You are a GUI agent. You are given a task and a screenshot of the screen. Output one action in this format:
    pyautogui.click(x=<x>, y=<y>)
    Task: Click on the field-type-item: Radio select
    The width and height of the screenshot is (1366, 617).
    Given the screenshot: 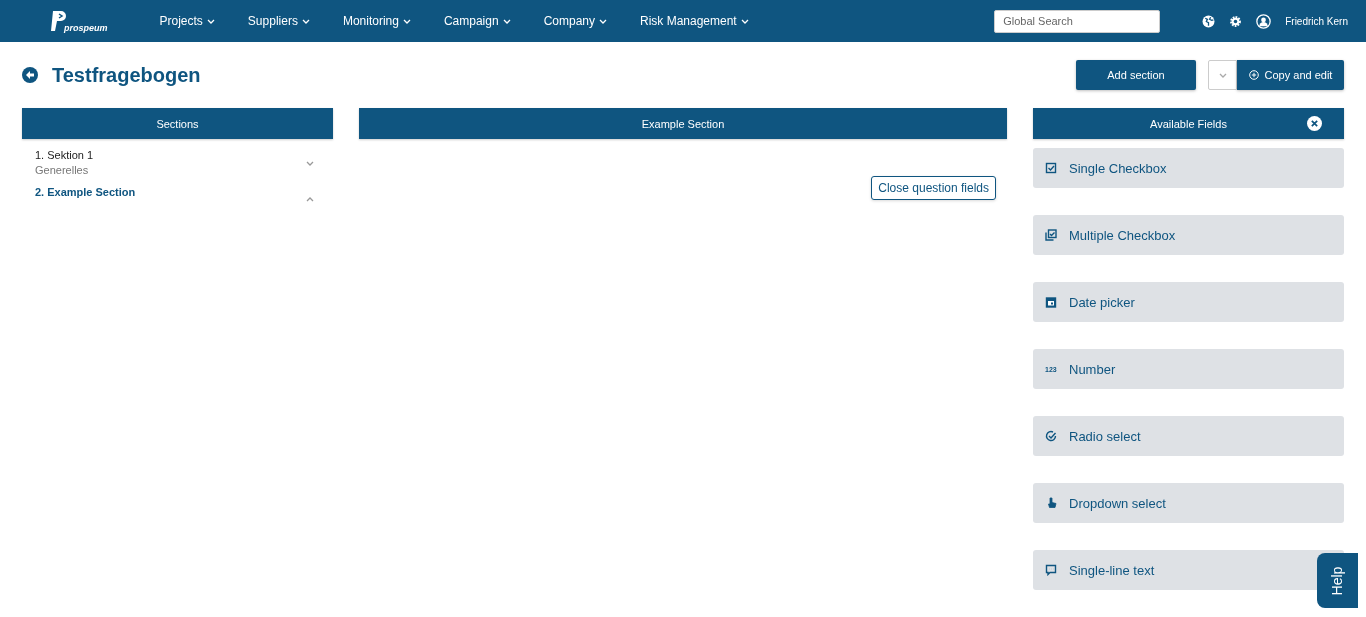 What is the action you would take?
    pyautogui.click(x=1188, y=436)
    